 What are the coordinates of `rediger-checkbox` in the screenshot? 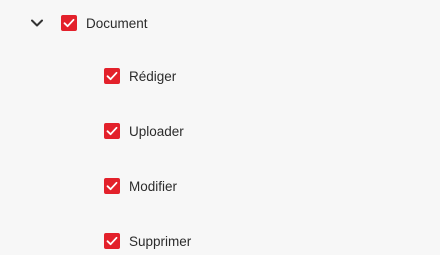 It's located at (112, 76).